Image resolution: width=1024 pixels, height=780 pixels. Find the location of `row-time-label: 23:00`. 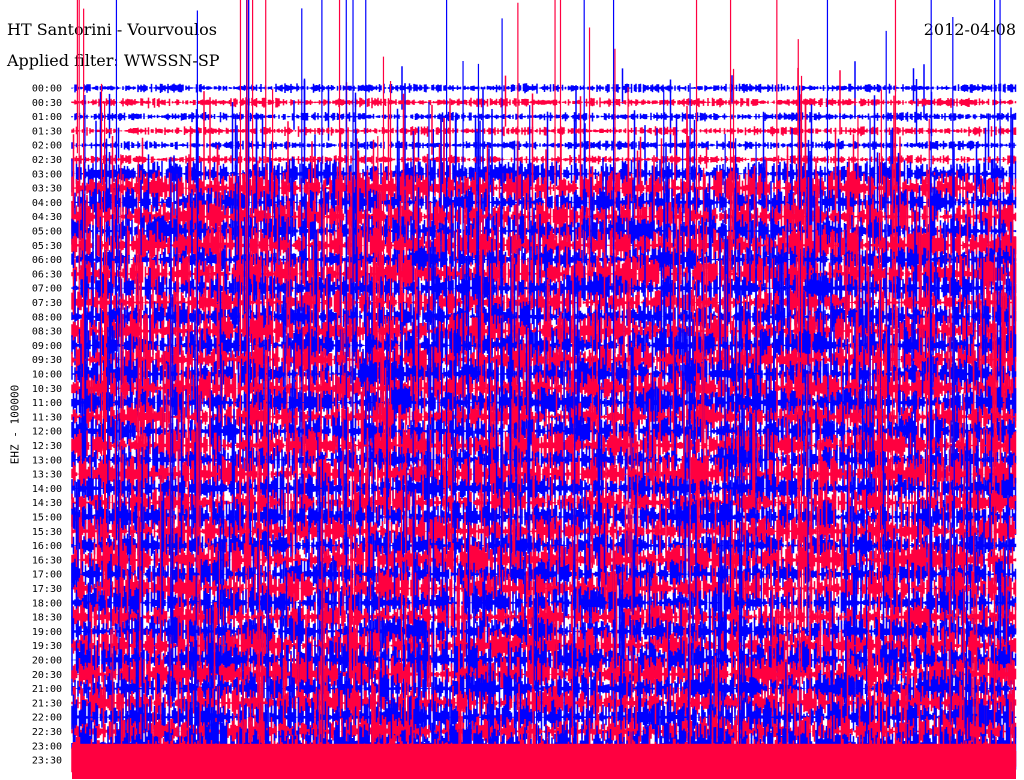

row-time-label: 23:00 is located at coordinates (47, 746).